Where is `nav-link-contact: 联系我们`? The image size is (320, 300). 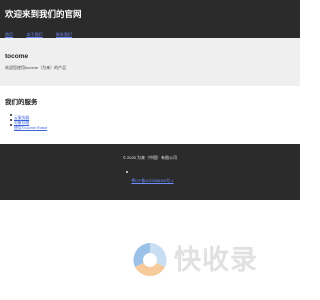
nav-link-contact: 联系我们 is located at coordinates (64, 34).